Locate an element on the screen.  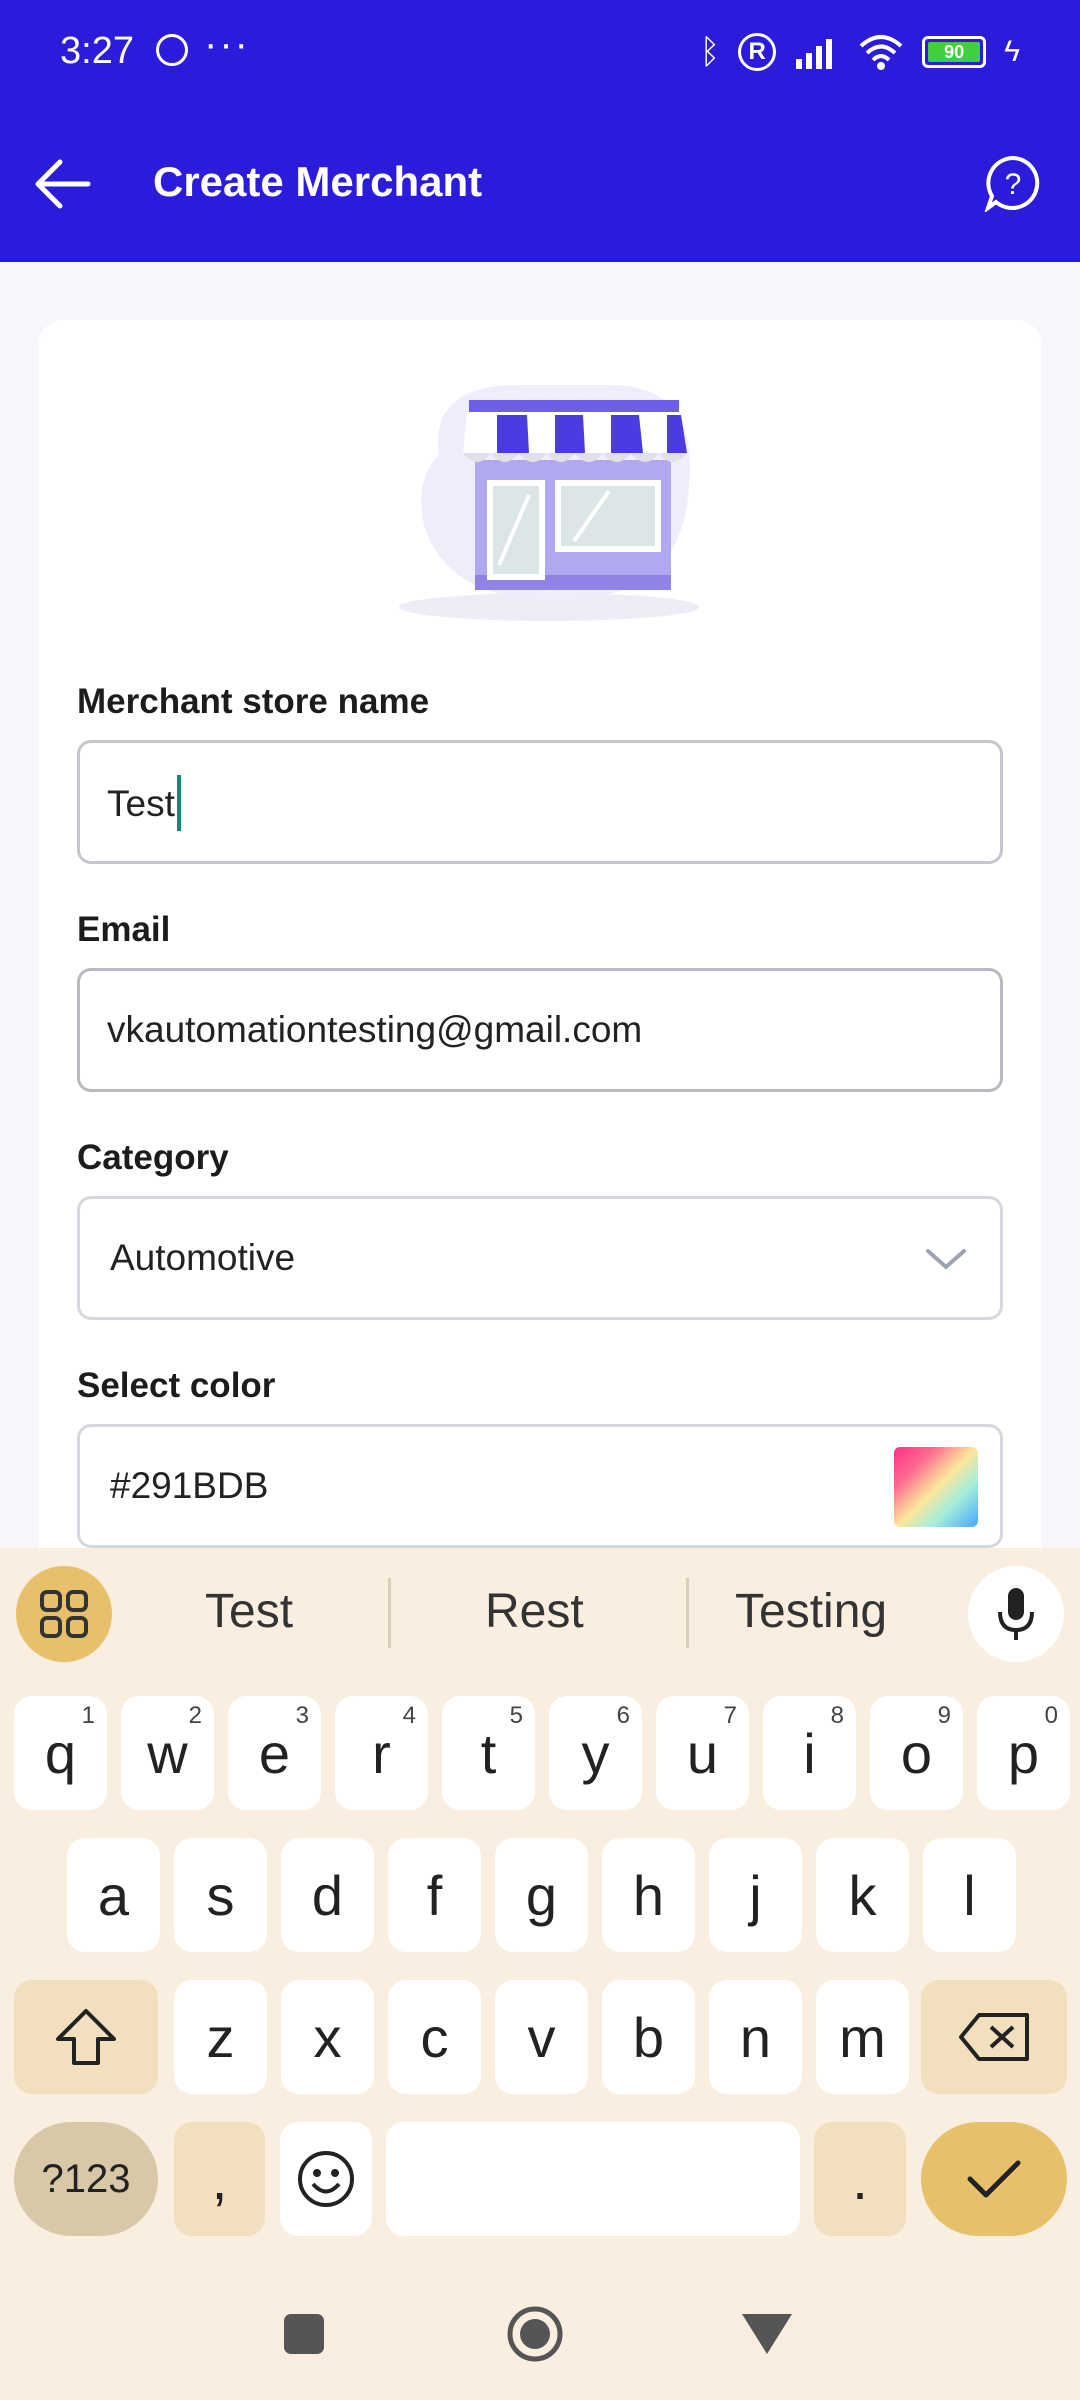
key-k: k is located at coordinates (862, 1895).